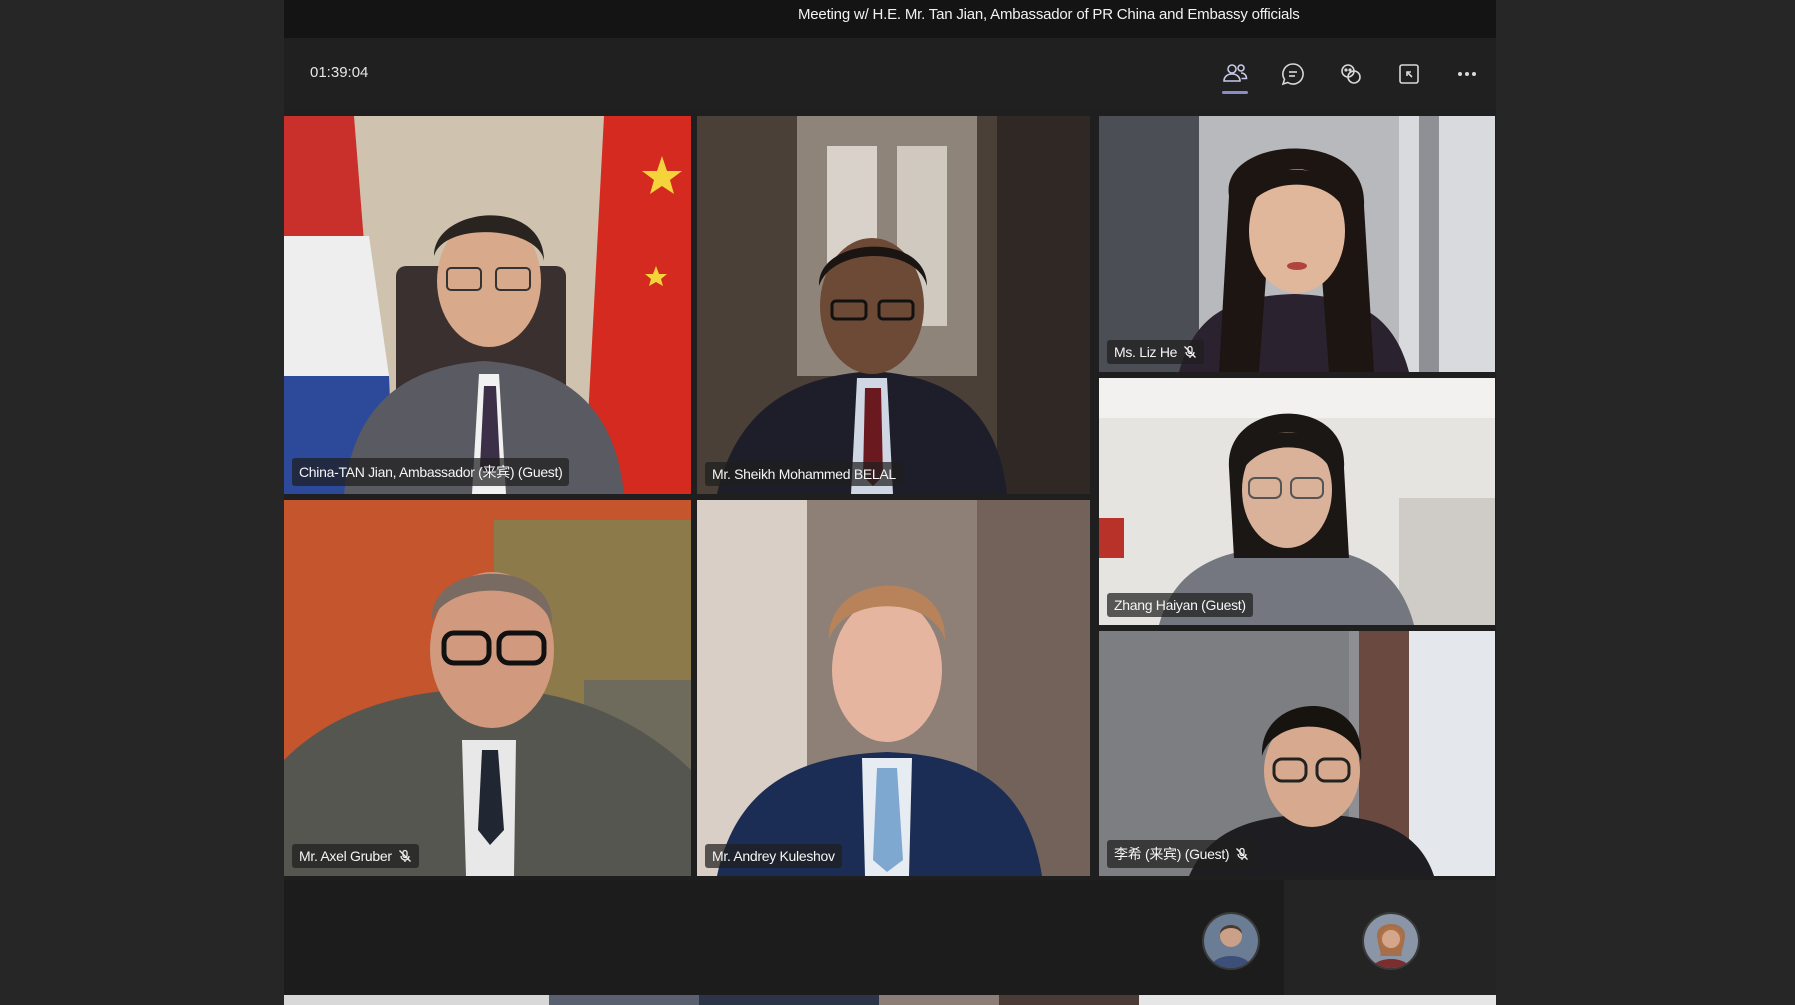  I want to click on participant-name-label: 李希 (来宾) (Guest), so click(1182, 854).